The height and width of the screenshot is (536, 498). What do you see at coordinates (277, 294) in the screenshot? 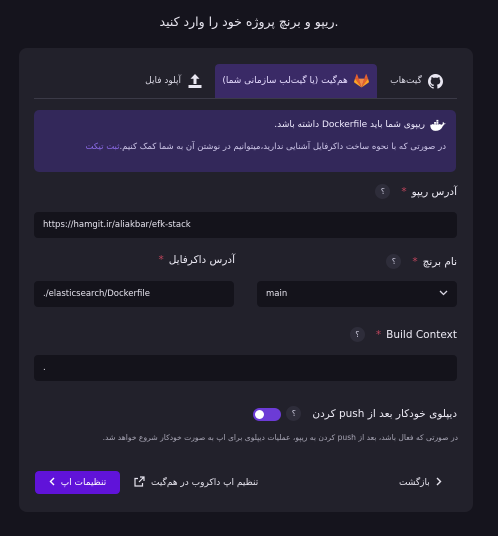
I see `branch-select-value: main` at bounding box center [277, 294].